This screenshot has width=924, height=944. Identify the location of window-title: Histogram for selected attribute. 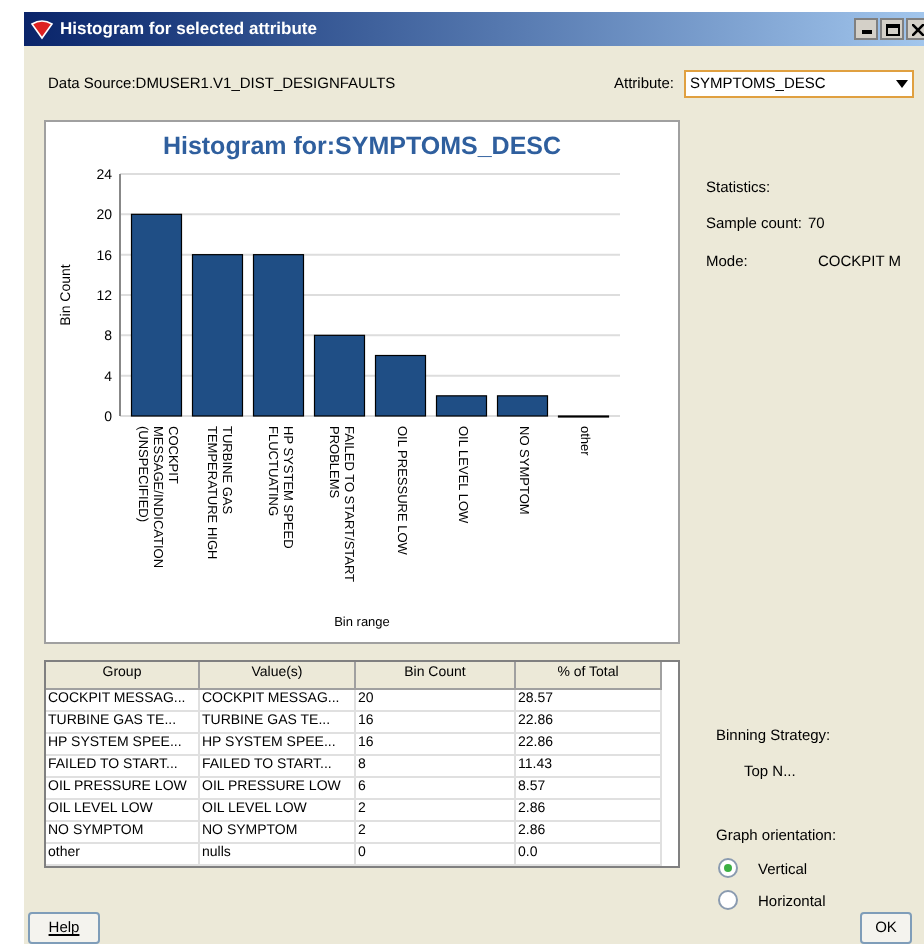
(188, 29).